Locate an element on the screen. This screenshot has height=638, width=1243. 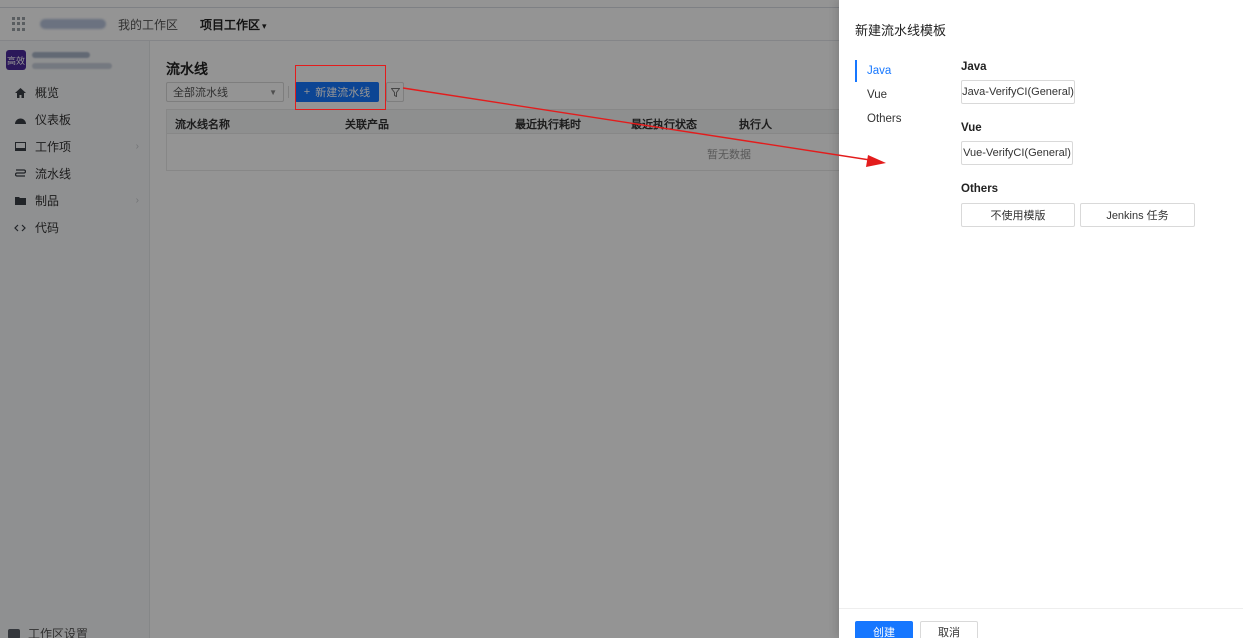
drawer-title: 新建流水线模板 is located at coordinates (901, 30).